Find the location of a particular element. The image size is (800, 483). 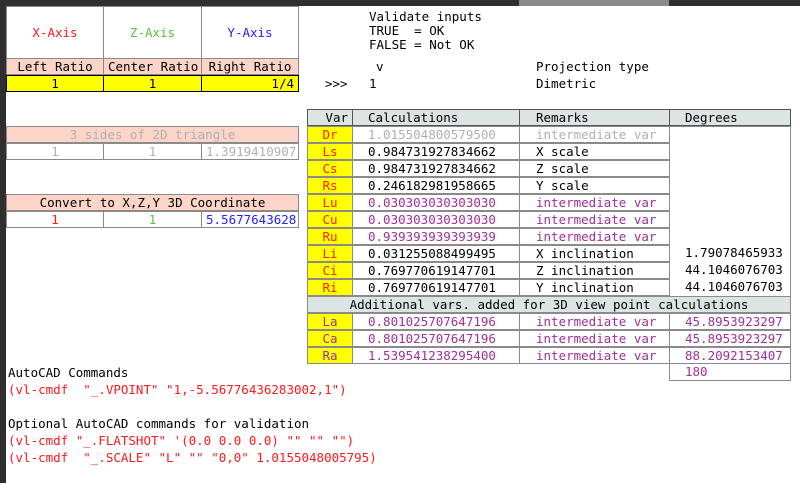

header-var: Var is located at coordinates (330, 117).